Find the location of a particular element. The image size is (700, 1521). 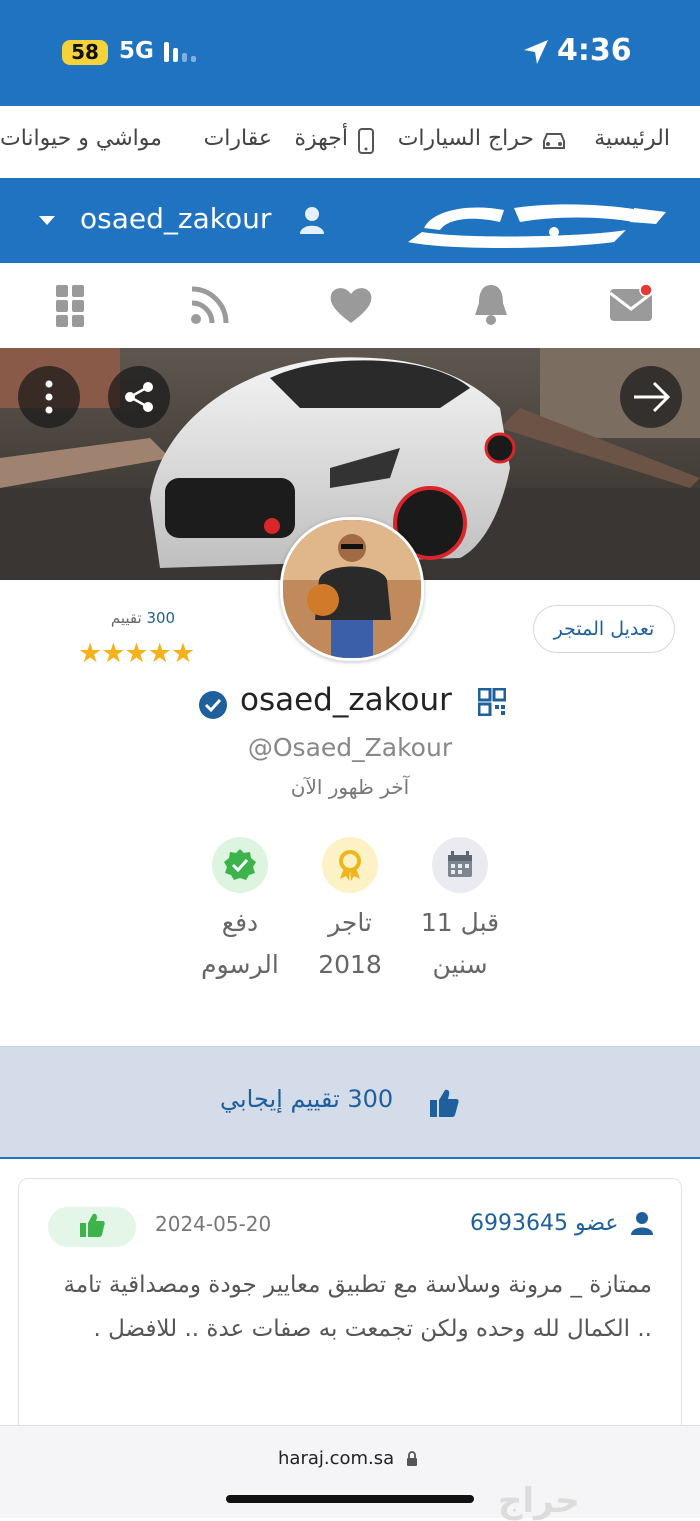

share-button is located at coordinates (139, 397).